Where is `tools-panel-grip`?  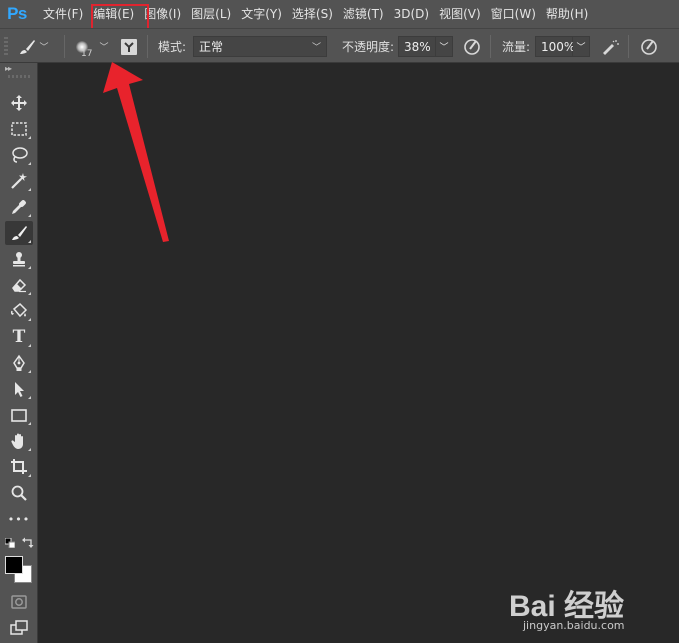
tools-panel-grip is located at coordinates (19, 76).